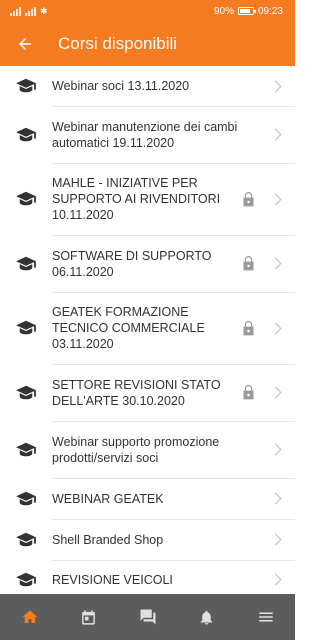 The height and width of the screenshot is (640, 320). What do you see at coordinates (121, 86) in the screenshot?
I see `course-title: Webinar soci 13.11.2020` at bounding box center [121, 86].